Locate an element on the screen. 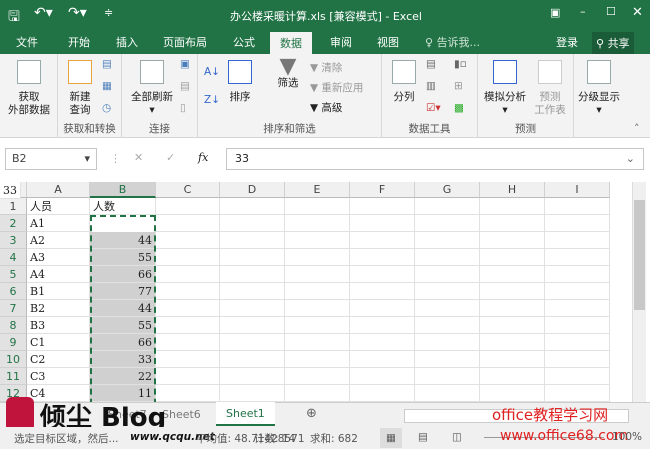 The height and width of the screenshot is (449, 650). row-header: 7 is located at coordinates (13, 308).